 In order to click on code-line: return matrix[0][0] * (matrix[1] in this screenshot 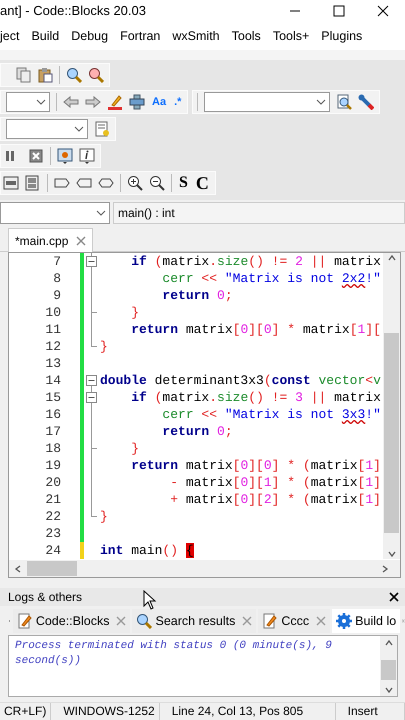, I will do `click(255, 465)`.